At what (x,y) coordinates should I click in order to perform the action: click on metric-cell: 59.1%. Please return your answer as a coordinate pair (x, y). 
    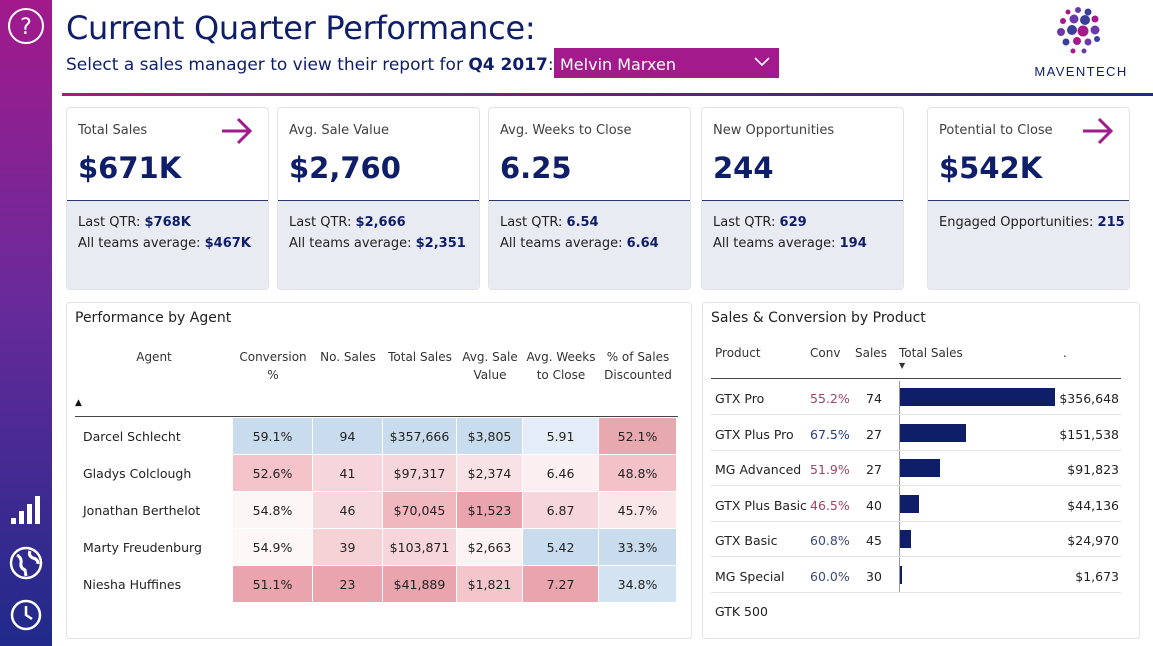
    Looking at the image, I should click on (273, 436).